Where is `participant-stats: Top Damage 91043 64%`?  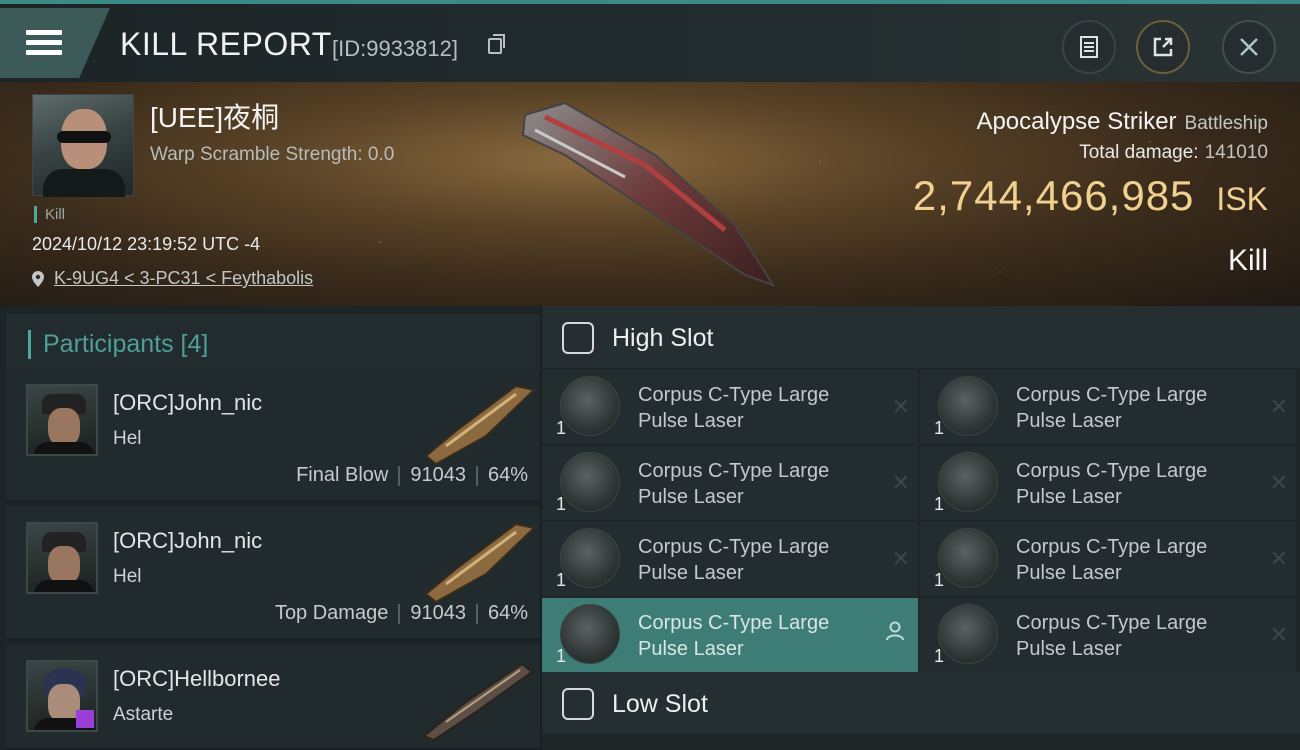 participant-stats: Top Damage 91043 64% is located at coordinates (401, 613).